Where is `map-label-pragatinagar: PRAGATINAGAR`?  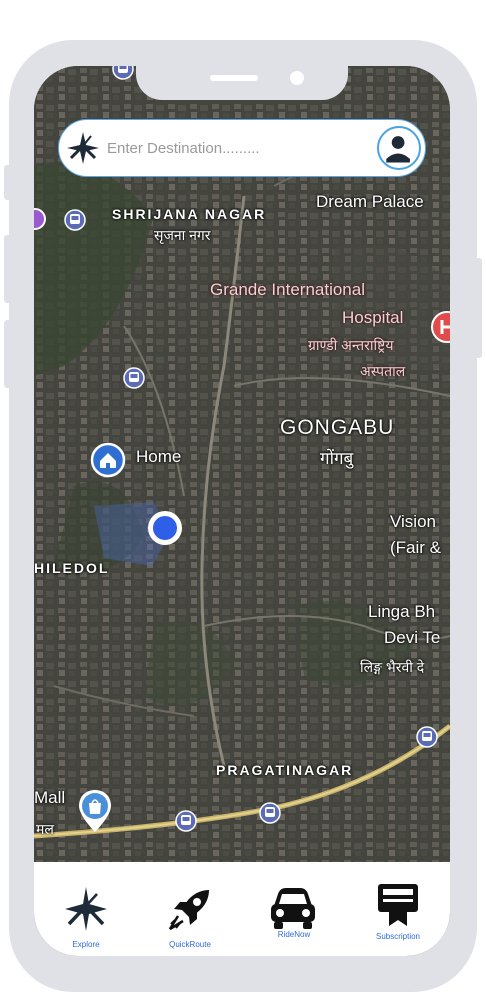
map-label-pragatinagar: PRAGATINAGAR is located at coordinates (285, 770).